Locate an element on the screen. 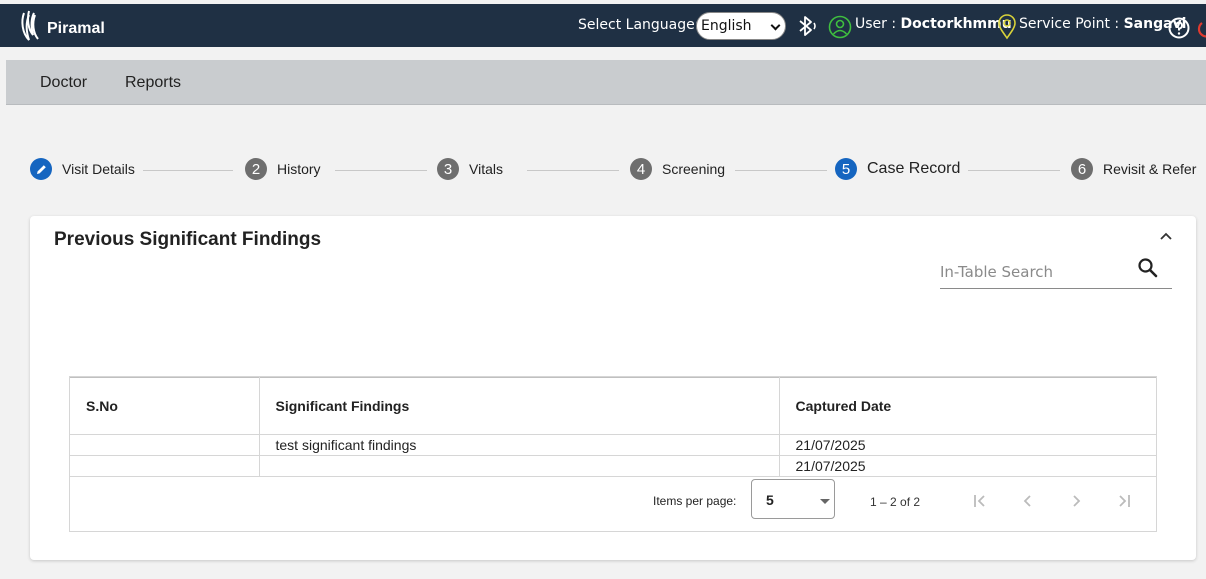  step-label: Visit Details is located at coordinates (98, 169).